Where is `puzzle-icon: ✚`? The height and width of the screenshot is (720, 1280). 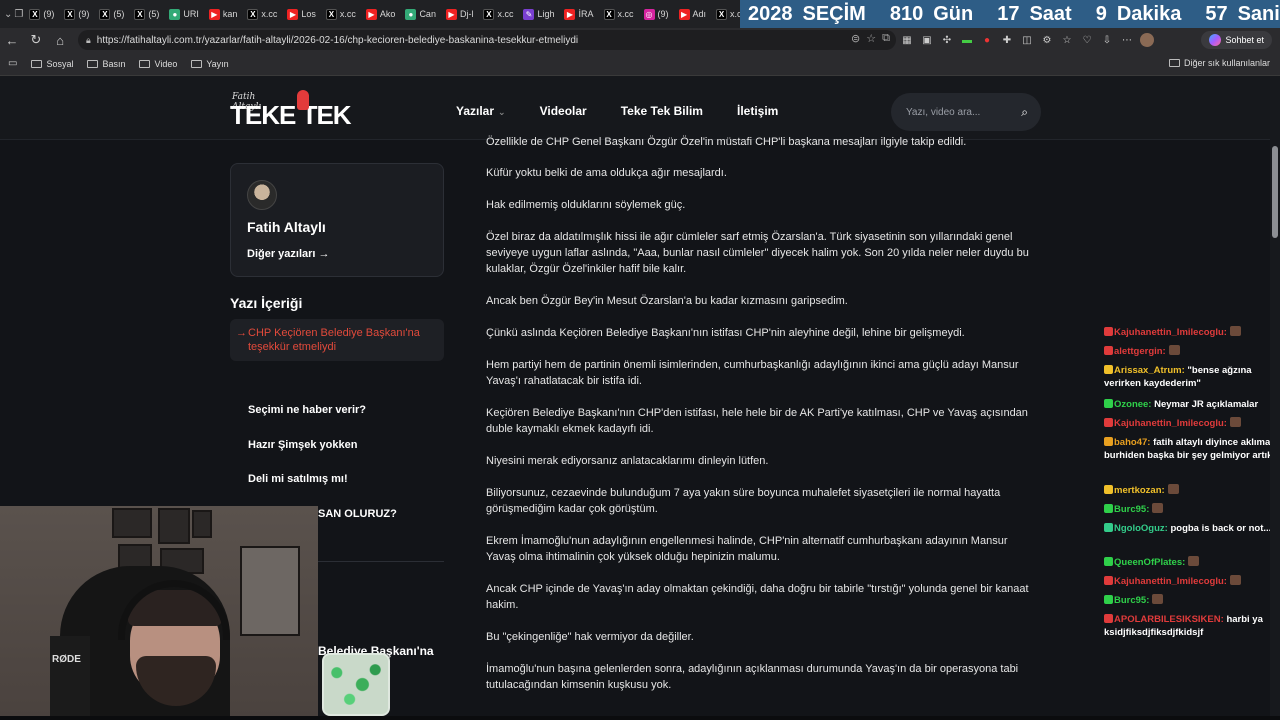
puzzle-icon: ✚ is located at coordinates (1007, 40).